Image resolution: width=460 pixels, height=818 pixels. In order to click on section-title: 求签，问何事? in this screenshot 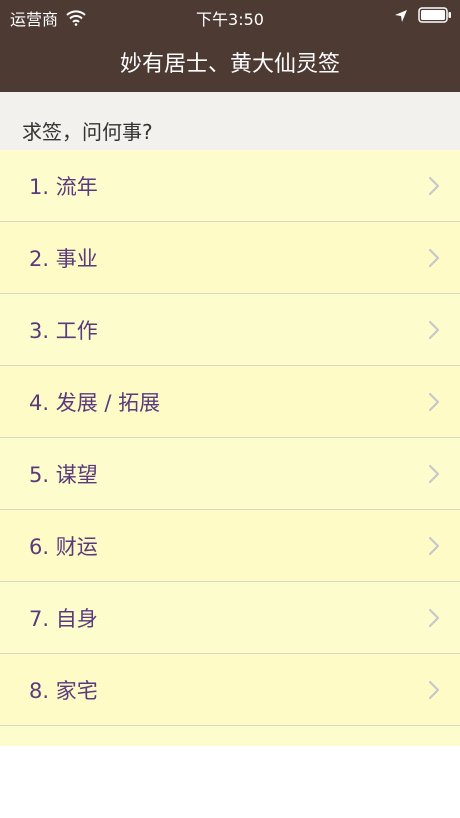, I will do `click(87, 132)`.